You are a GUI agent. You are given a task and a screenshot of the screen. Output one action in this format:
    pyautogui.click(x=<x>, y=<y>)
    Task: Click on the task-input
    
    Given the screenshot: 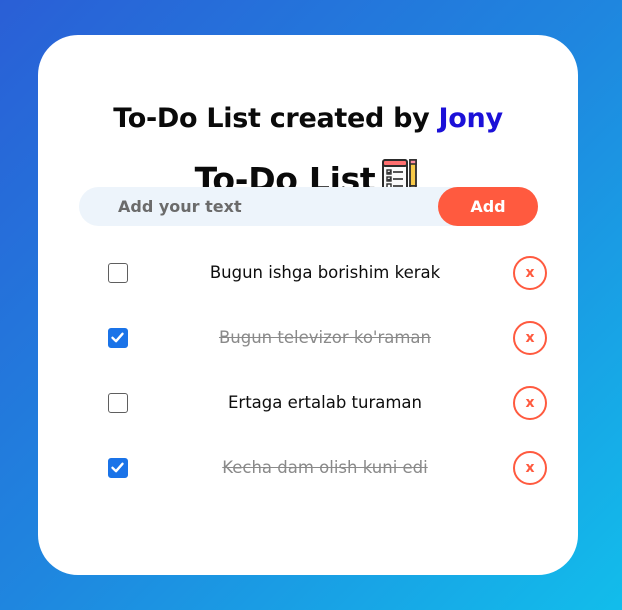 What is the action you would take?
    pyautogui.click(x=259, y=206)
    